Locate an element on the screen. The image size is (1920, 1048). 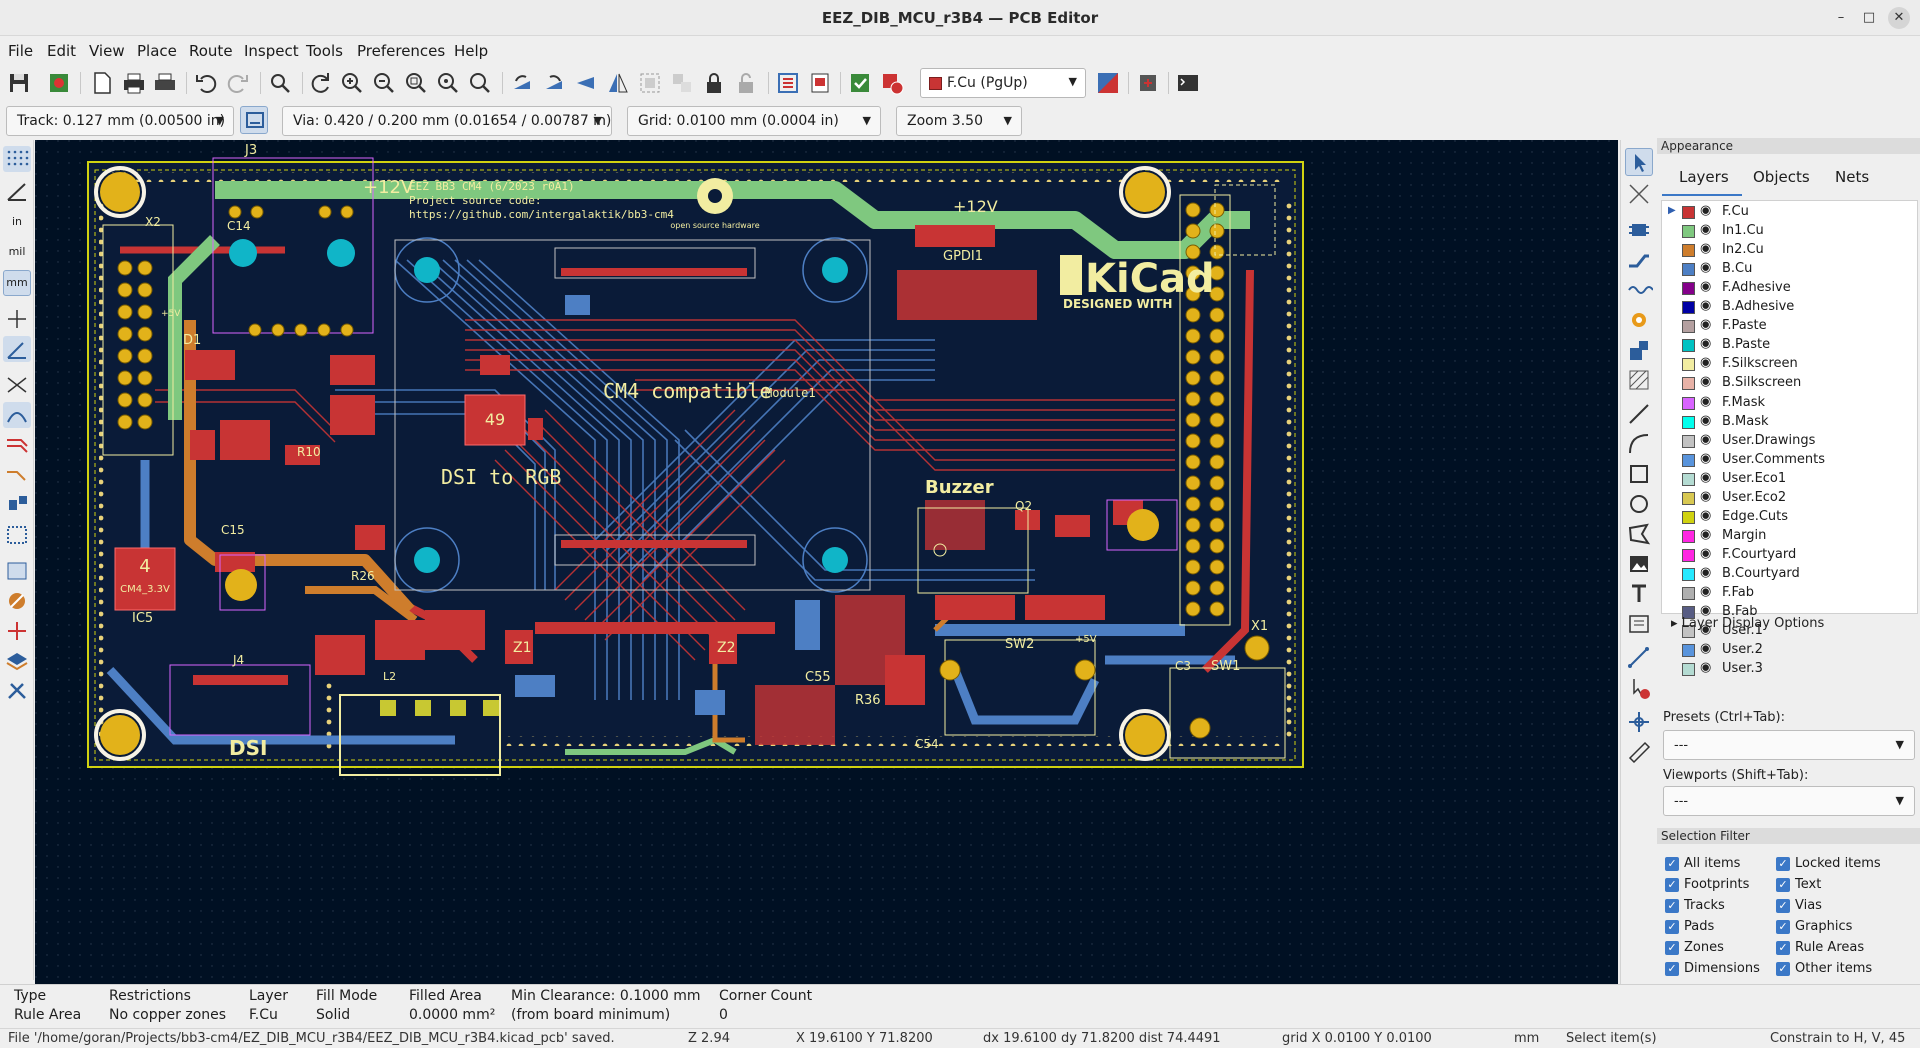
close-button: ✕ is located at coordinates (1899, 18).